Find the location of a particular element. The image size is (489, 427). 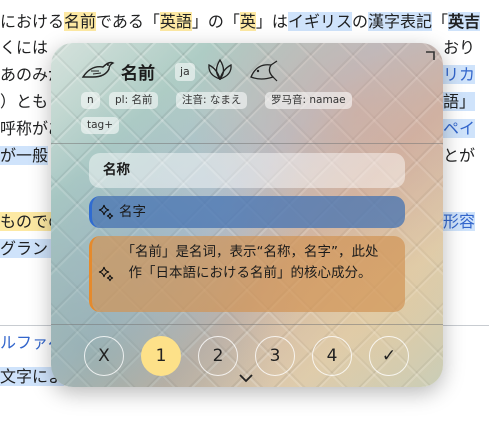

article-line: リカ is located at coordinates (459, 75).